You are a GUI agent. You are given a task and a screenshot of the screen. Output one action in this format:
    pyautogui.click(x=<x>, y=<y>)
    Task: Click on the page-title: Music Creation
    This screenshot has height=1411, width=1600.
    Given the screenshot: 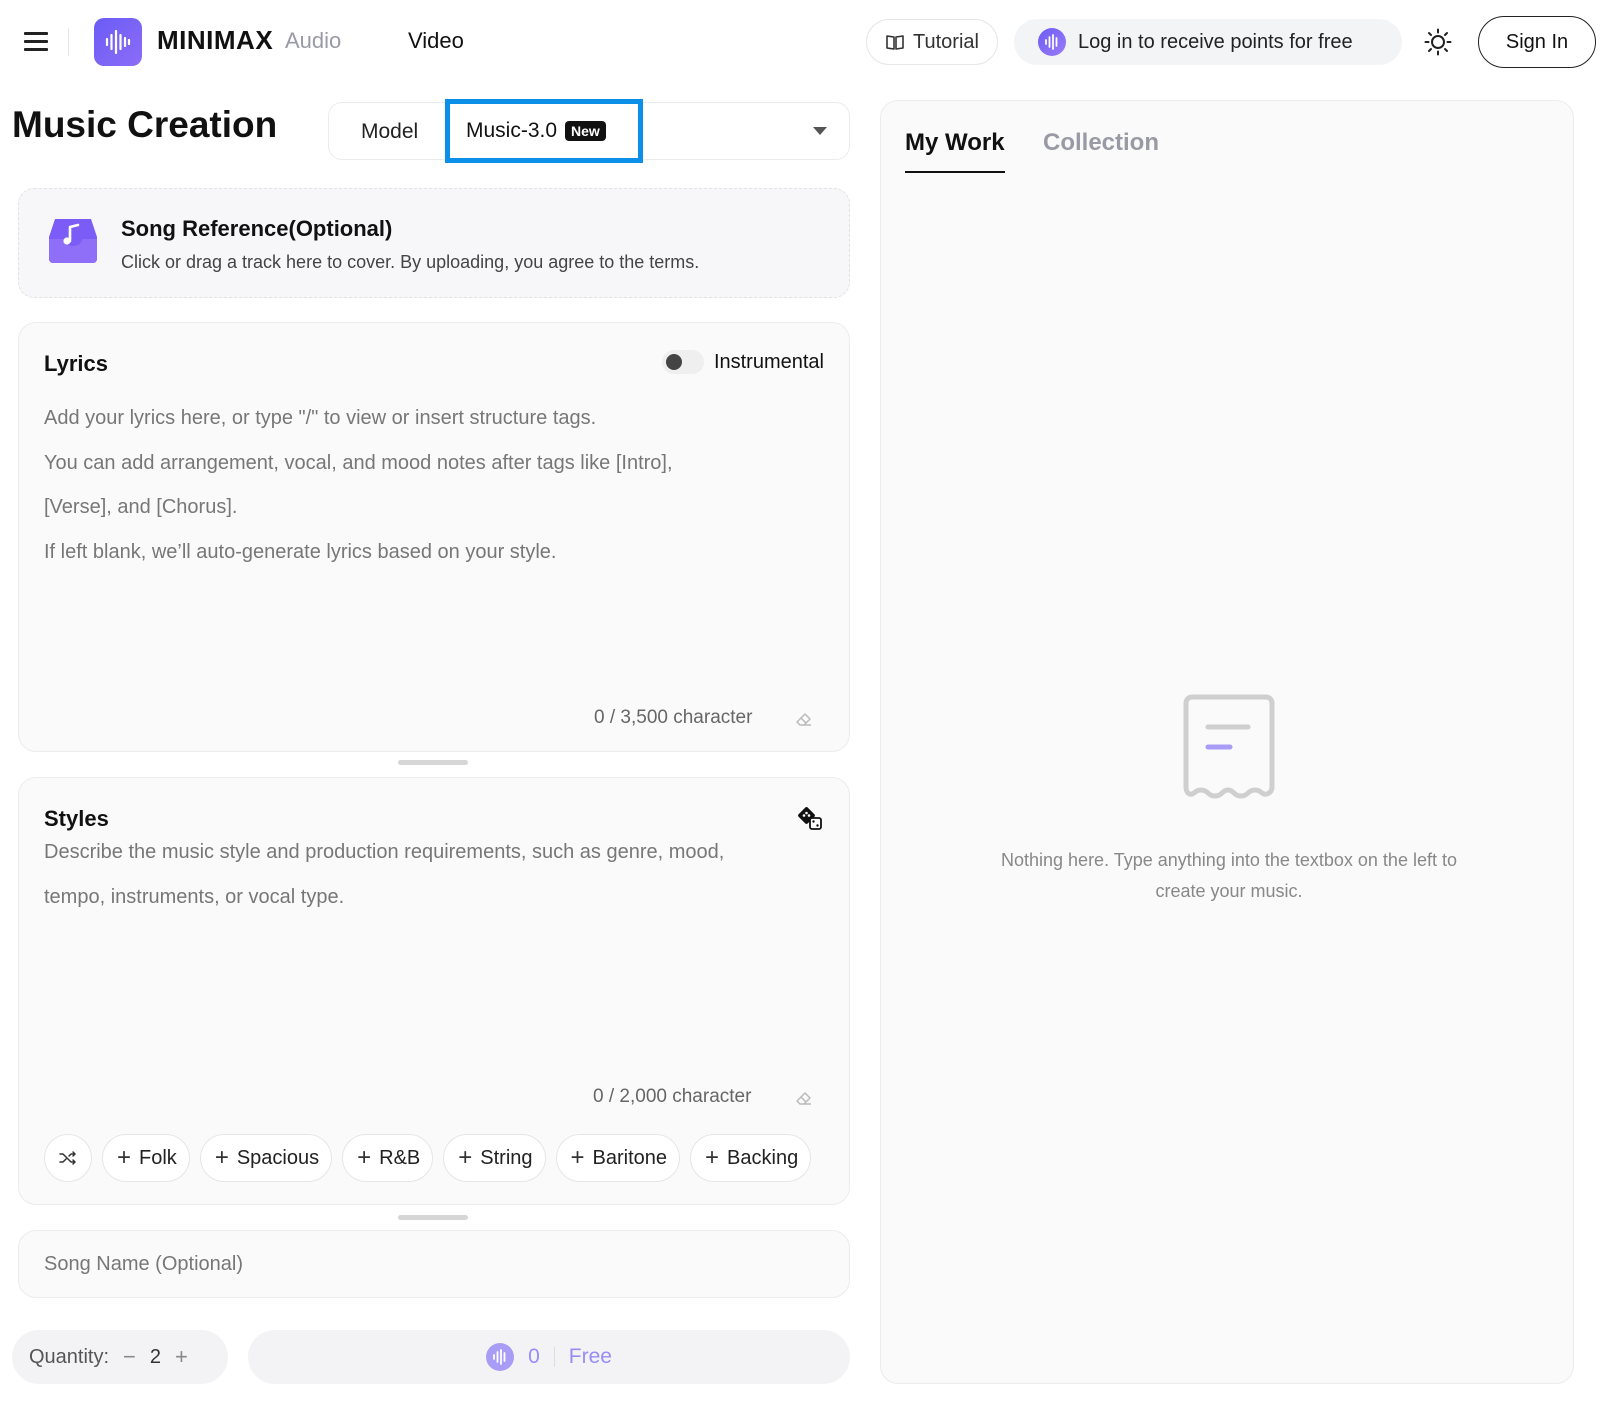 What is the action you would take?
    pyautogui.click(x=145, y=124)
    